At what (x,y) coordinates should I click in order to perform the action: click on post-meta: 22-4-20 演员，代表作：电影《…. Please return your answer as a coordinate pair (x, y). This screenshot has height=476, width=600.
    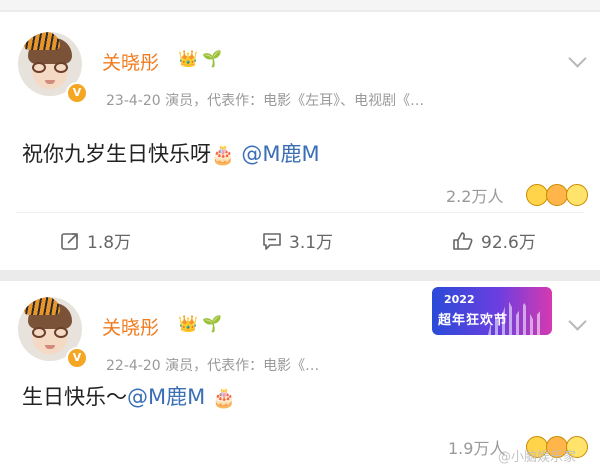
    Looking at the image, I should click on (213, 366).